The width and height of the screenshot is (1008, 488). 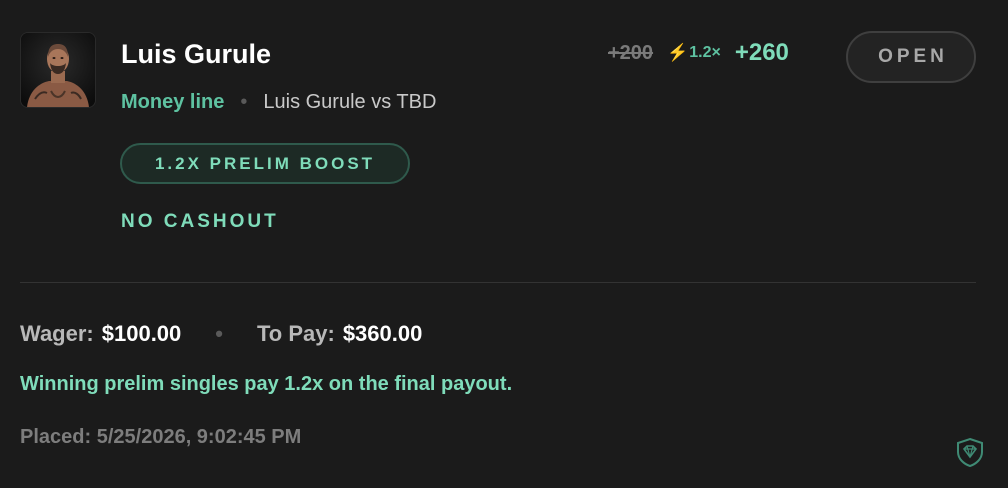 I want to click on wager-label: Wager:, so click(x=57, y=333).